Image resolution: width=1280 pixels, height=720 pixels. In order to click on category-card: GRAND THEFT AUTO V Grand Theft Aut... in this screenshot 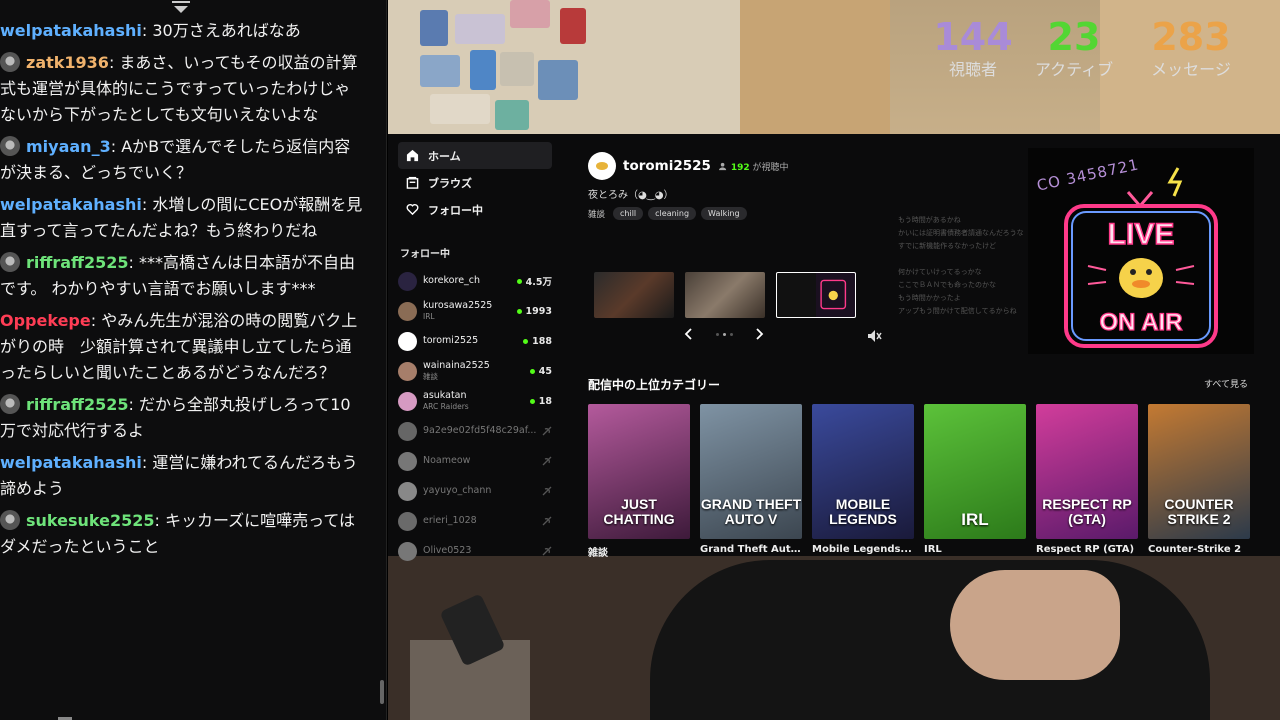, I will do `click(751, 481)`.